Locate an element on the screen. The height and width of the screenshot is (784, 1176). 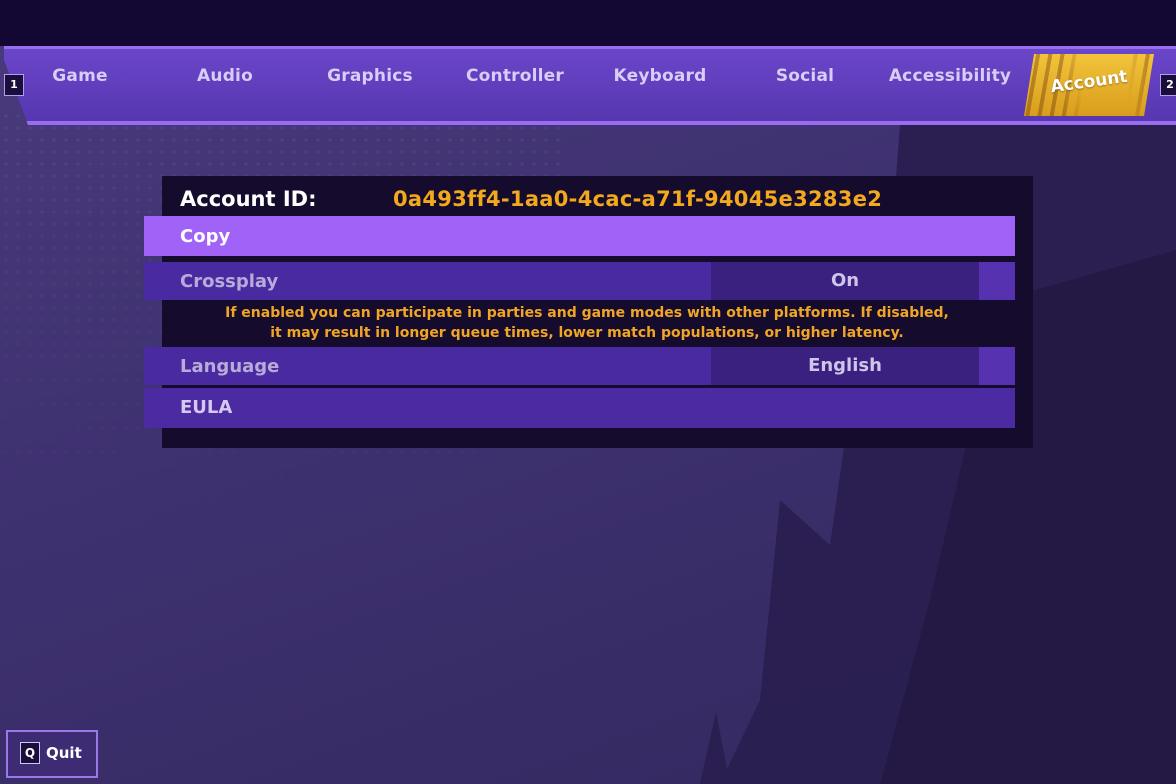
crossplay-label: Crossplay is located at coordinates (229, 281).